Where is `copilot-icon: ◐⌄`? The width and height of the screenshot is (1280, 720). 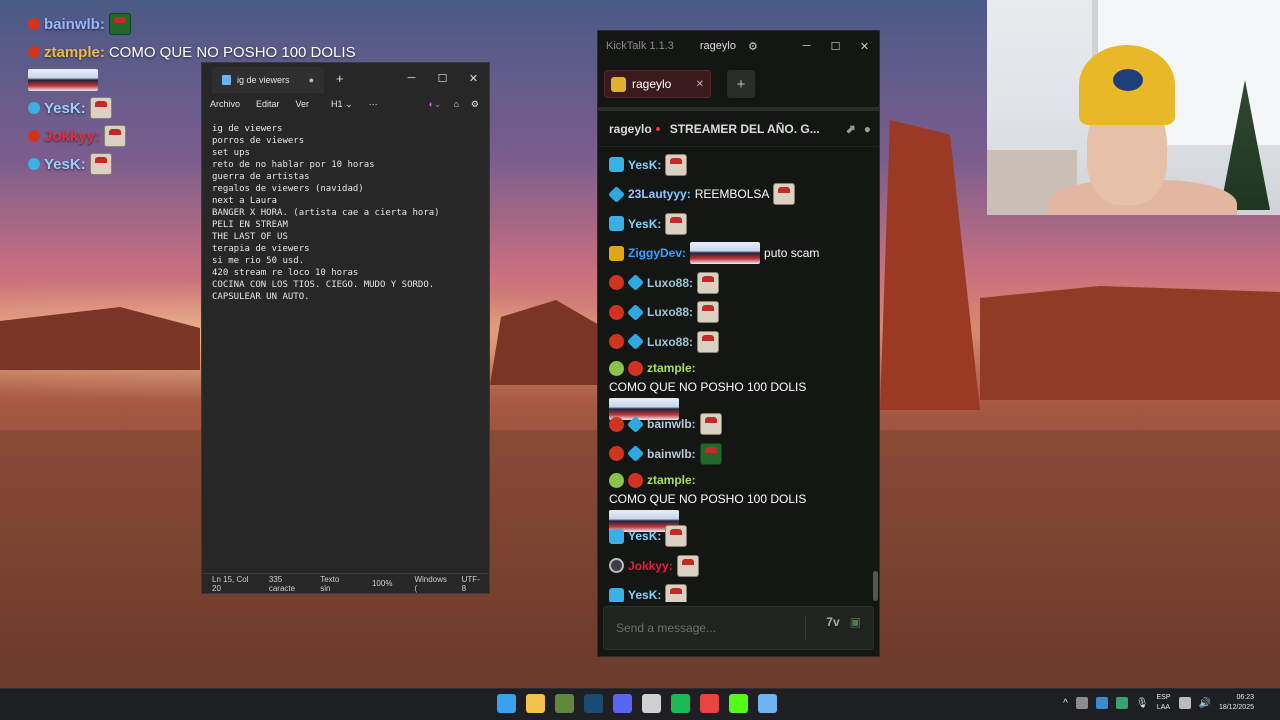 copilot-icon: ◐⌄ is located at coordinates (435, 104).